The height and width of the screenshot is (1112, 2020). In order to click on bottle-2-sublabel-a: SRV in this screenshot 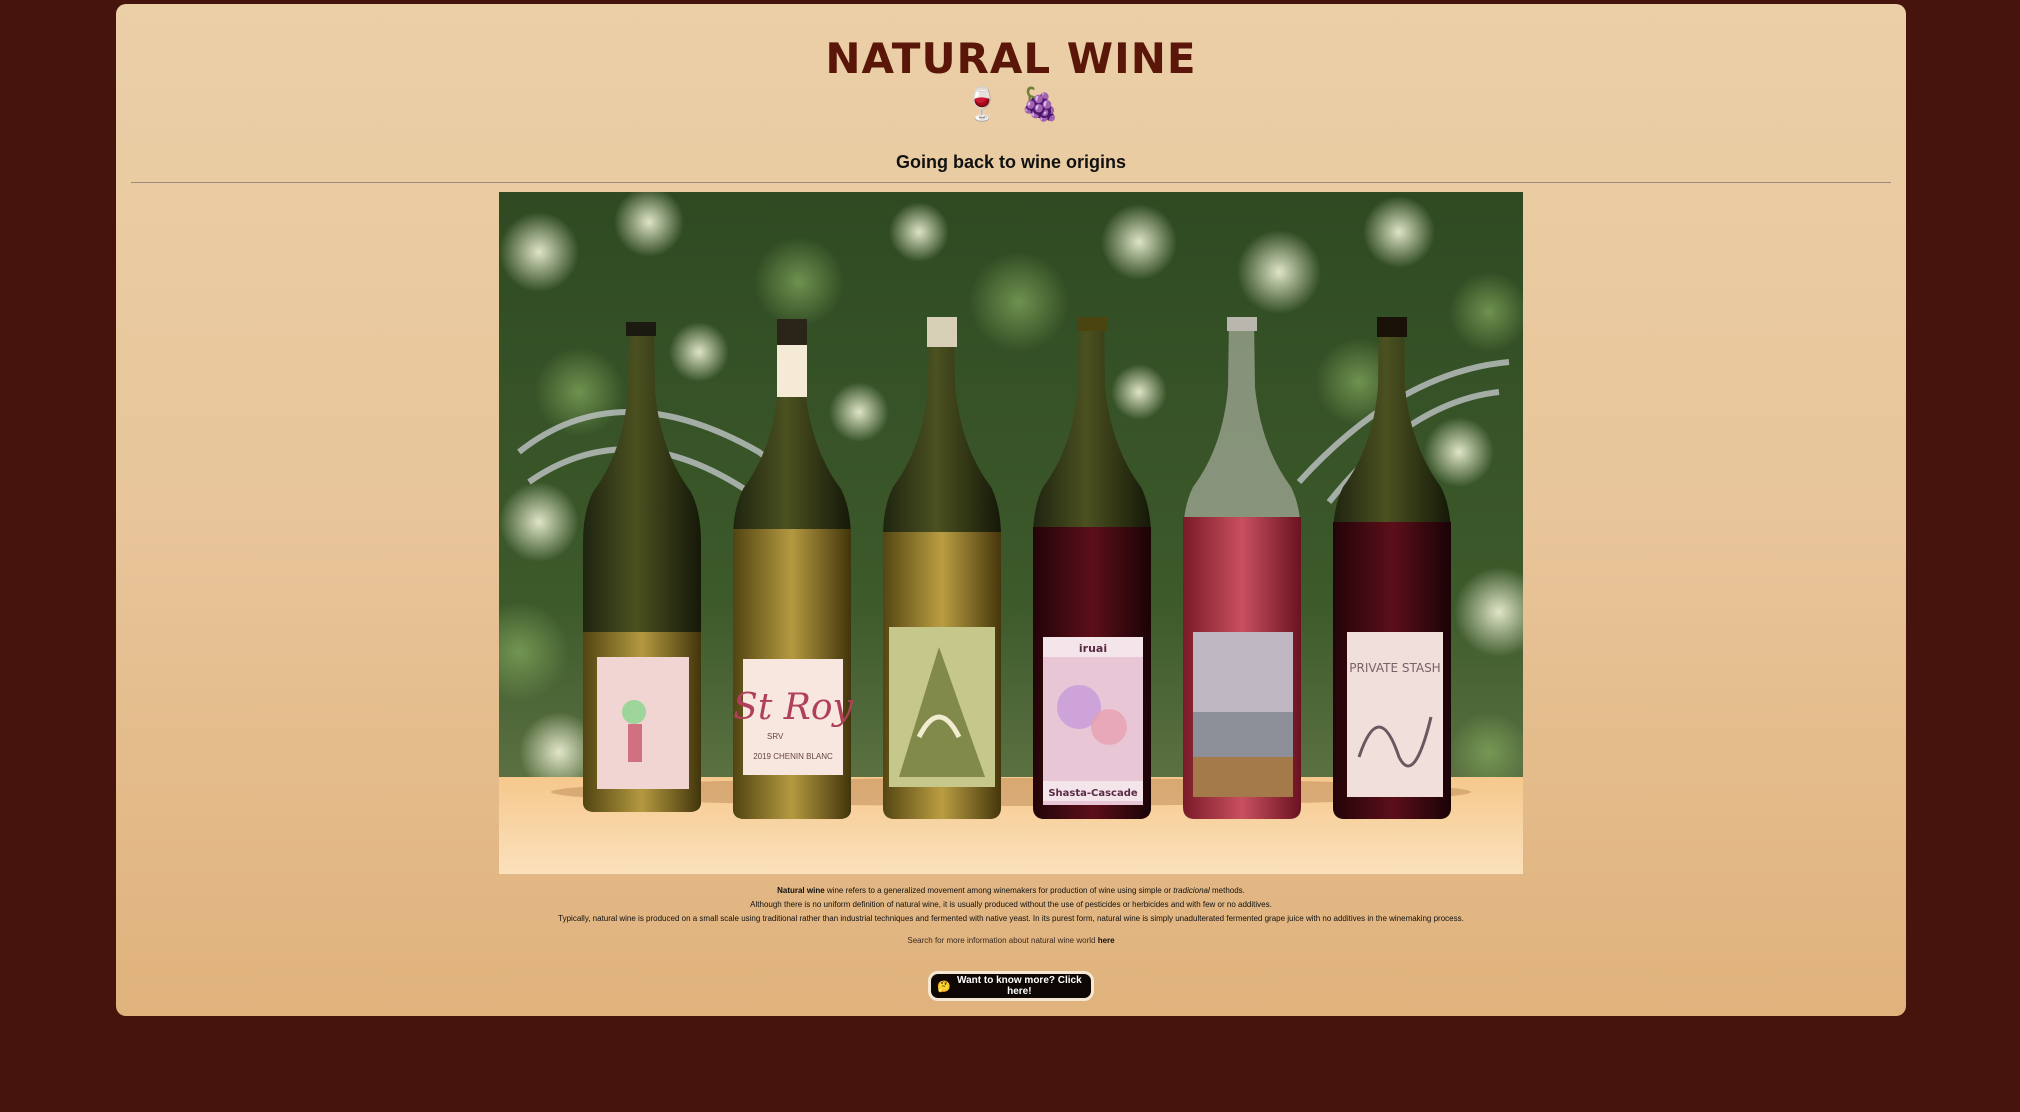, I will do `click(775, 736)`.